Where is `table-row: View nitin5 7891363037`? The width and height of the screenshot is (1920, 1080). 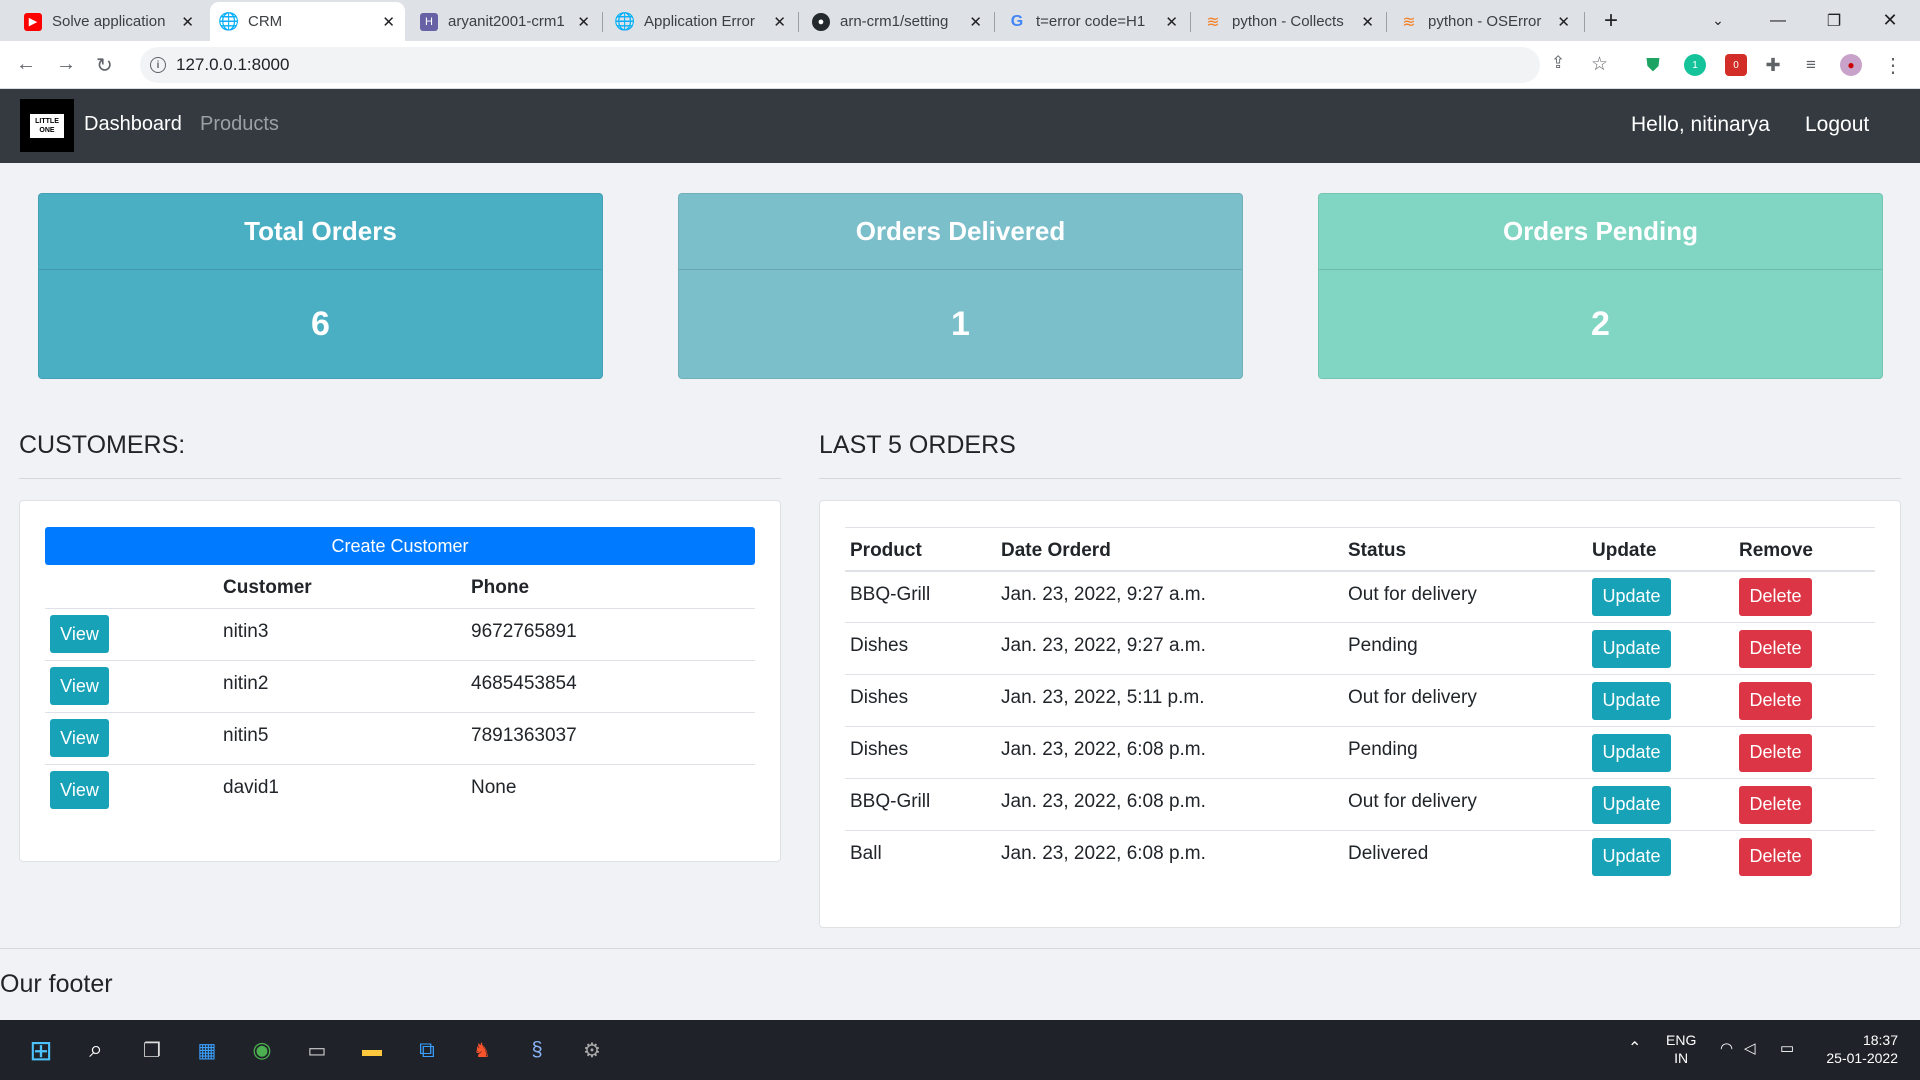
table-row: View nitin5 7891363037 is located at coordinates (400, 738).